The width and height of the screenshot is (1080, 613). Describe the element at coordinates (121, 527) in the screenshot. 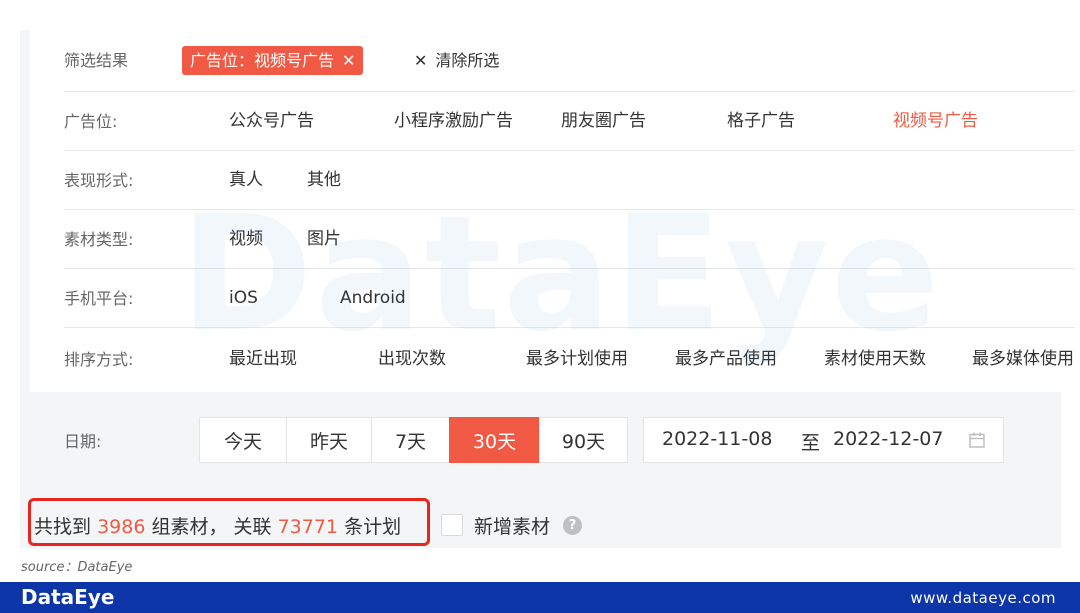

I see `group-count: 3986` at that location.